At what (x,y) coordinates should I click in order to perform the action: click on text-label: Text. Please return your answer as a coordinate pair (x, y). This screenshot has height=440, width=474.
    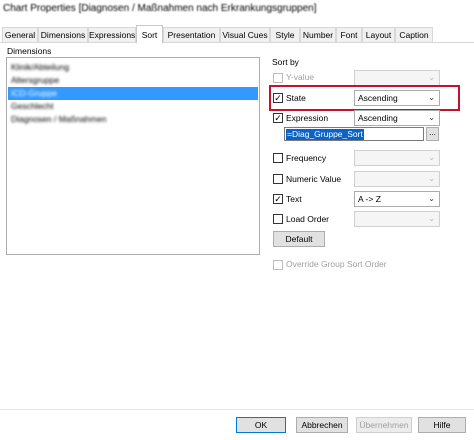
    Looking at the image, I should click on (294, 199).